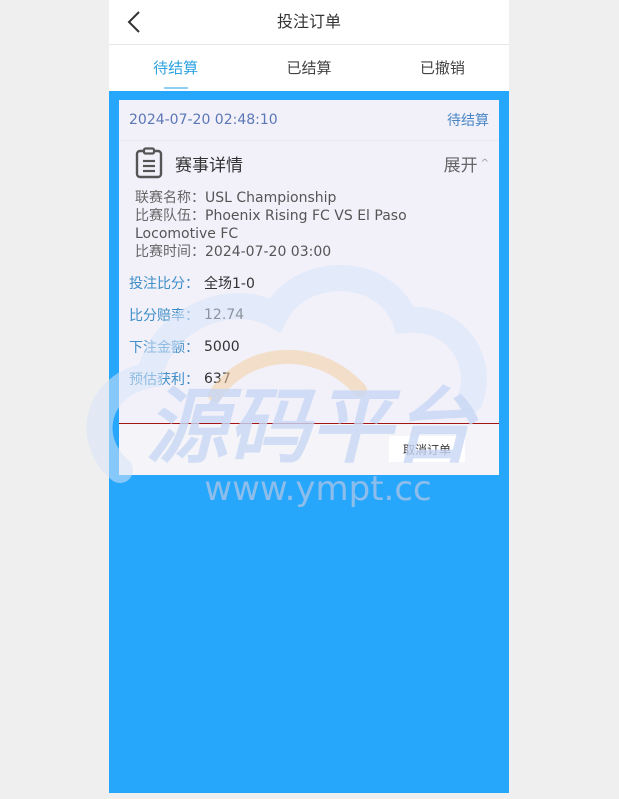 Image resolution: width=619 pixels, height=799 pixels. I want to click on expand-label: 展开, so click(460, 165).